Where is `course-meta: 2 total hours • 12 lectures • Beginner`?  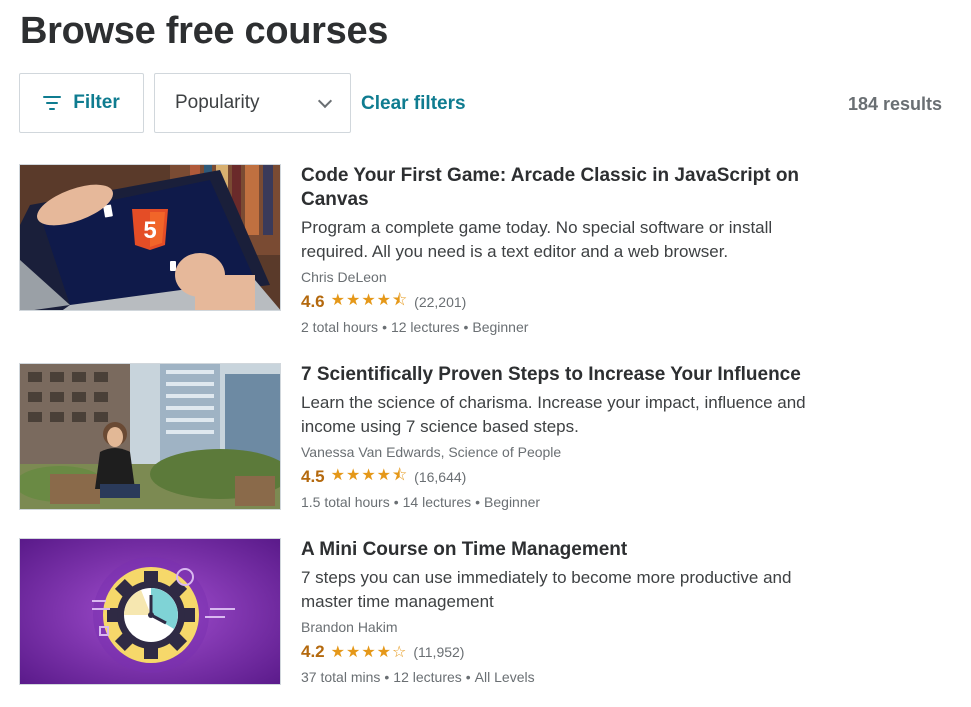
course-meta: 2 total hours • 12 lectures • Beginner is located at coordinates (561, 327).